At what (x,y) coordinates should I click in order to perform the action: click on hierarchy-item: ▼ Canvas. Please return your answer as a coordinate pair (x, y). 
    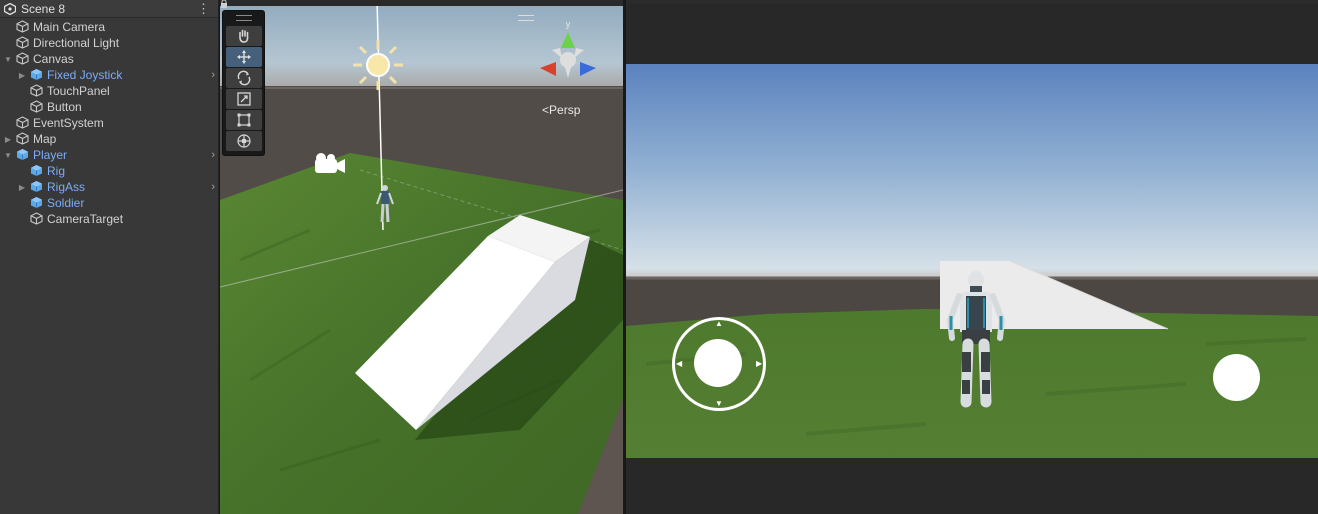
    Looking at the image, I should click on (109, 59).